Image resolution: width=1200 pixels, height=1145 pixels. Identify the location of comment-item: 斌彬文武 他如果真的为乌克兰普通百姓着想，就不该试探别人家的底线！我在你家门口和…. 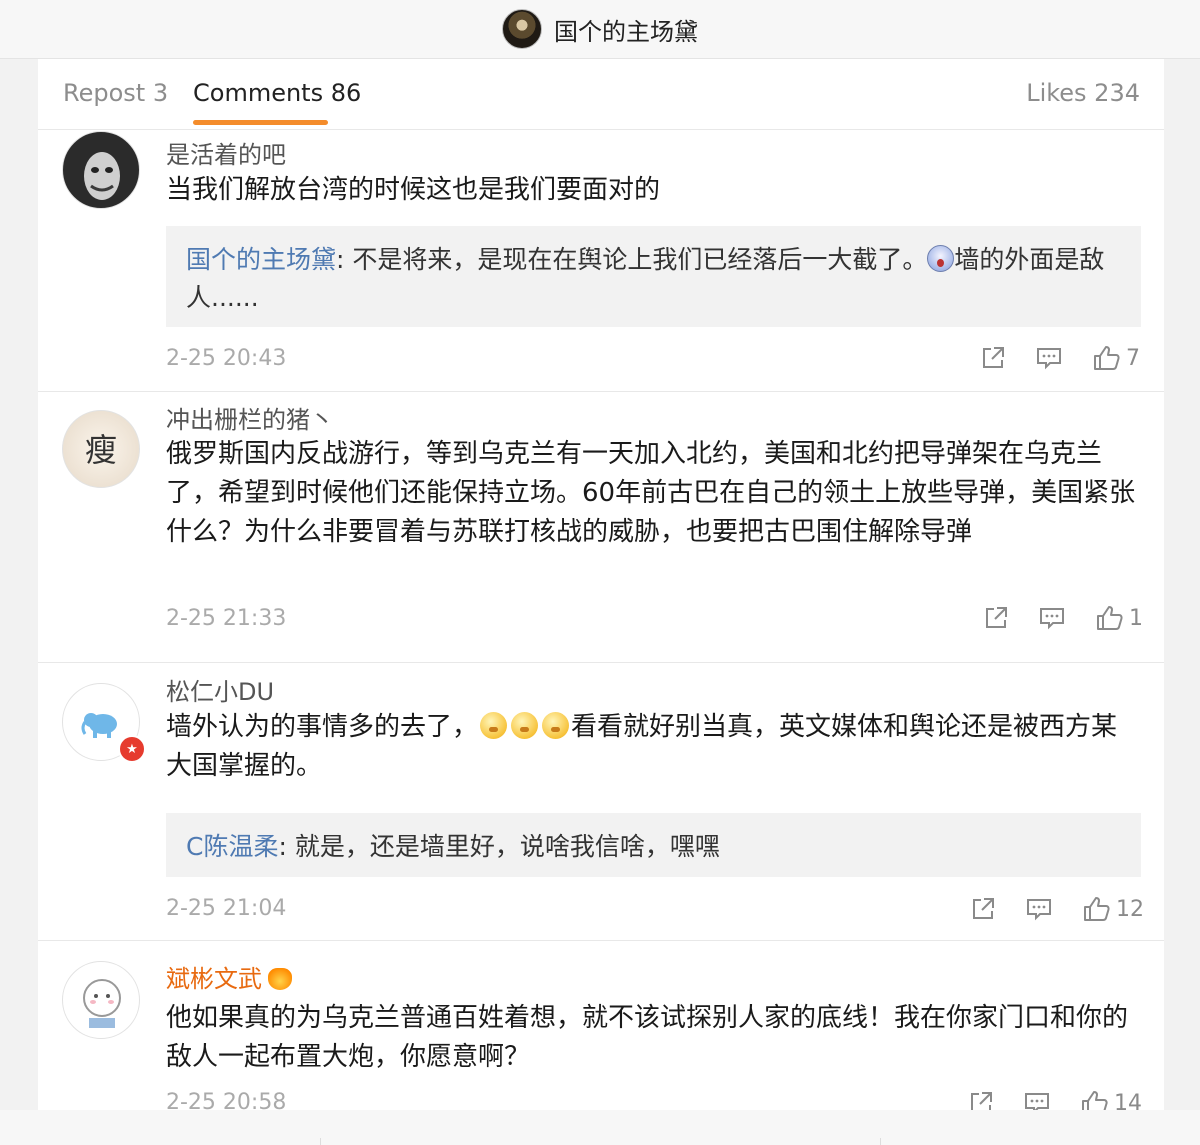
(601, 1025).